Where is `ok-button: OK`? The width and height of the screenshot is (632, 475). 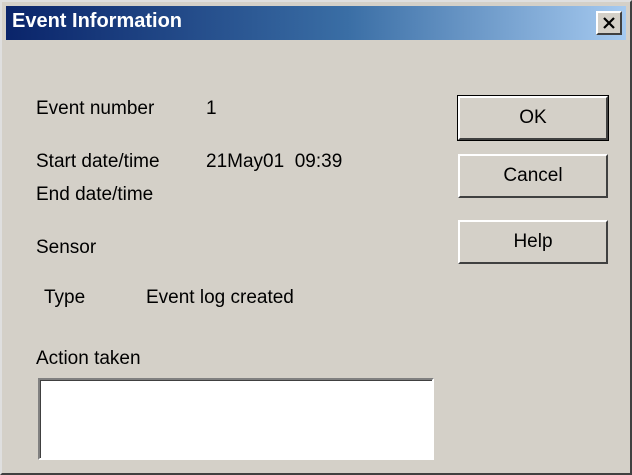
ok-button: OK is located at coordinates (533, 118).